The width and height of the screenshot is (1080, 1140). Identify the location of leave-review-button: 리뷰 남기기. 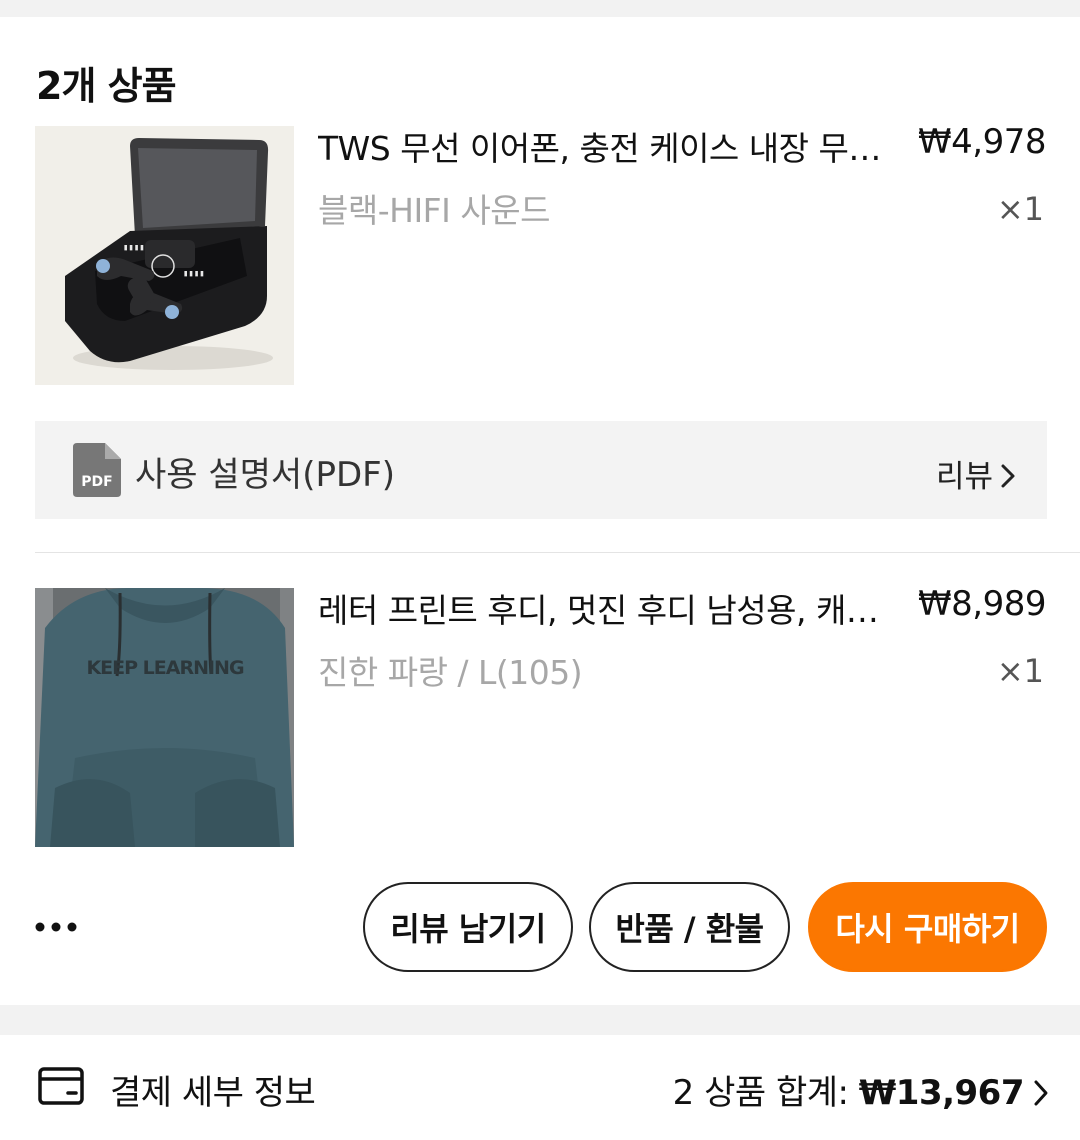
(468, 927).